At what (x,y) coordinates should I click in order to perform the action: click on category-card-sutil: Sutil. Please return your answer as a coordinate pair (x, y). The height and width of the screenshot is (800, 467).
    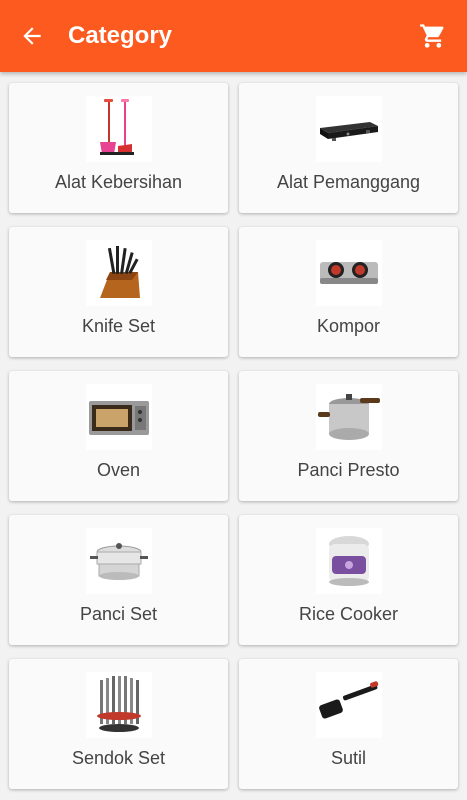
    Looking at the image, I should click on (348, 724).